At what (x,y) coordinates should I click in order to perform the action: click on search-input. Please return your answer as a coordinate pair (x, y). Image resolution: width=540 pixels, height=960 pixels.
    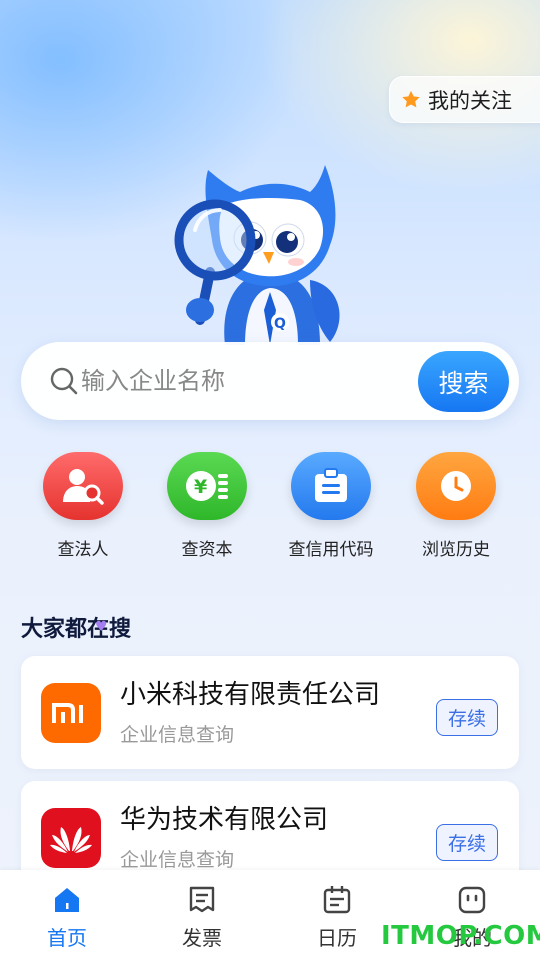
    Looking at the image, I should click on (246, 381).